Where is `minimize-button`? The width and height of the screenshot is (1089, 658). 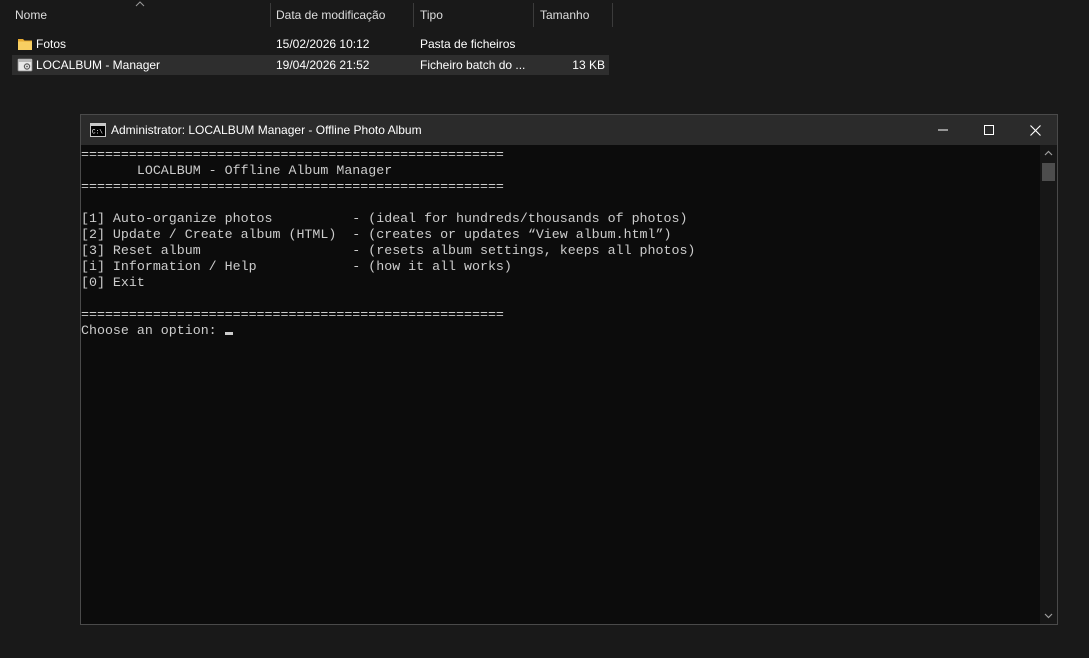
minimize-button is located at coordinates (943, 130).